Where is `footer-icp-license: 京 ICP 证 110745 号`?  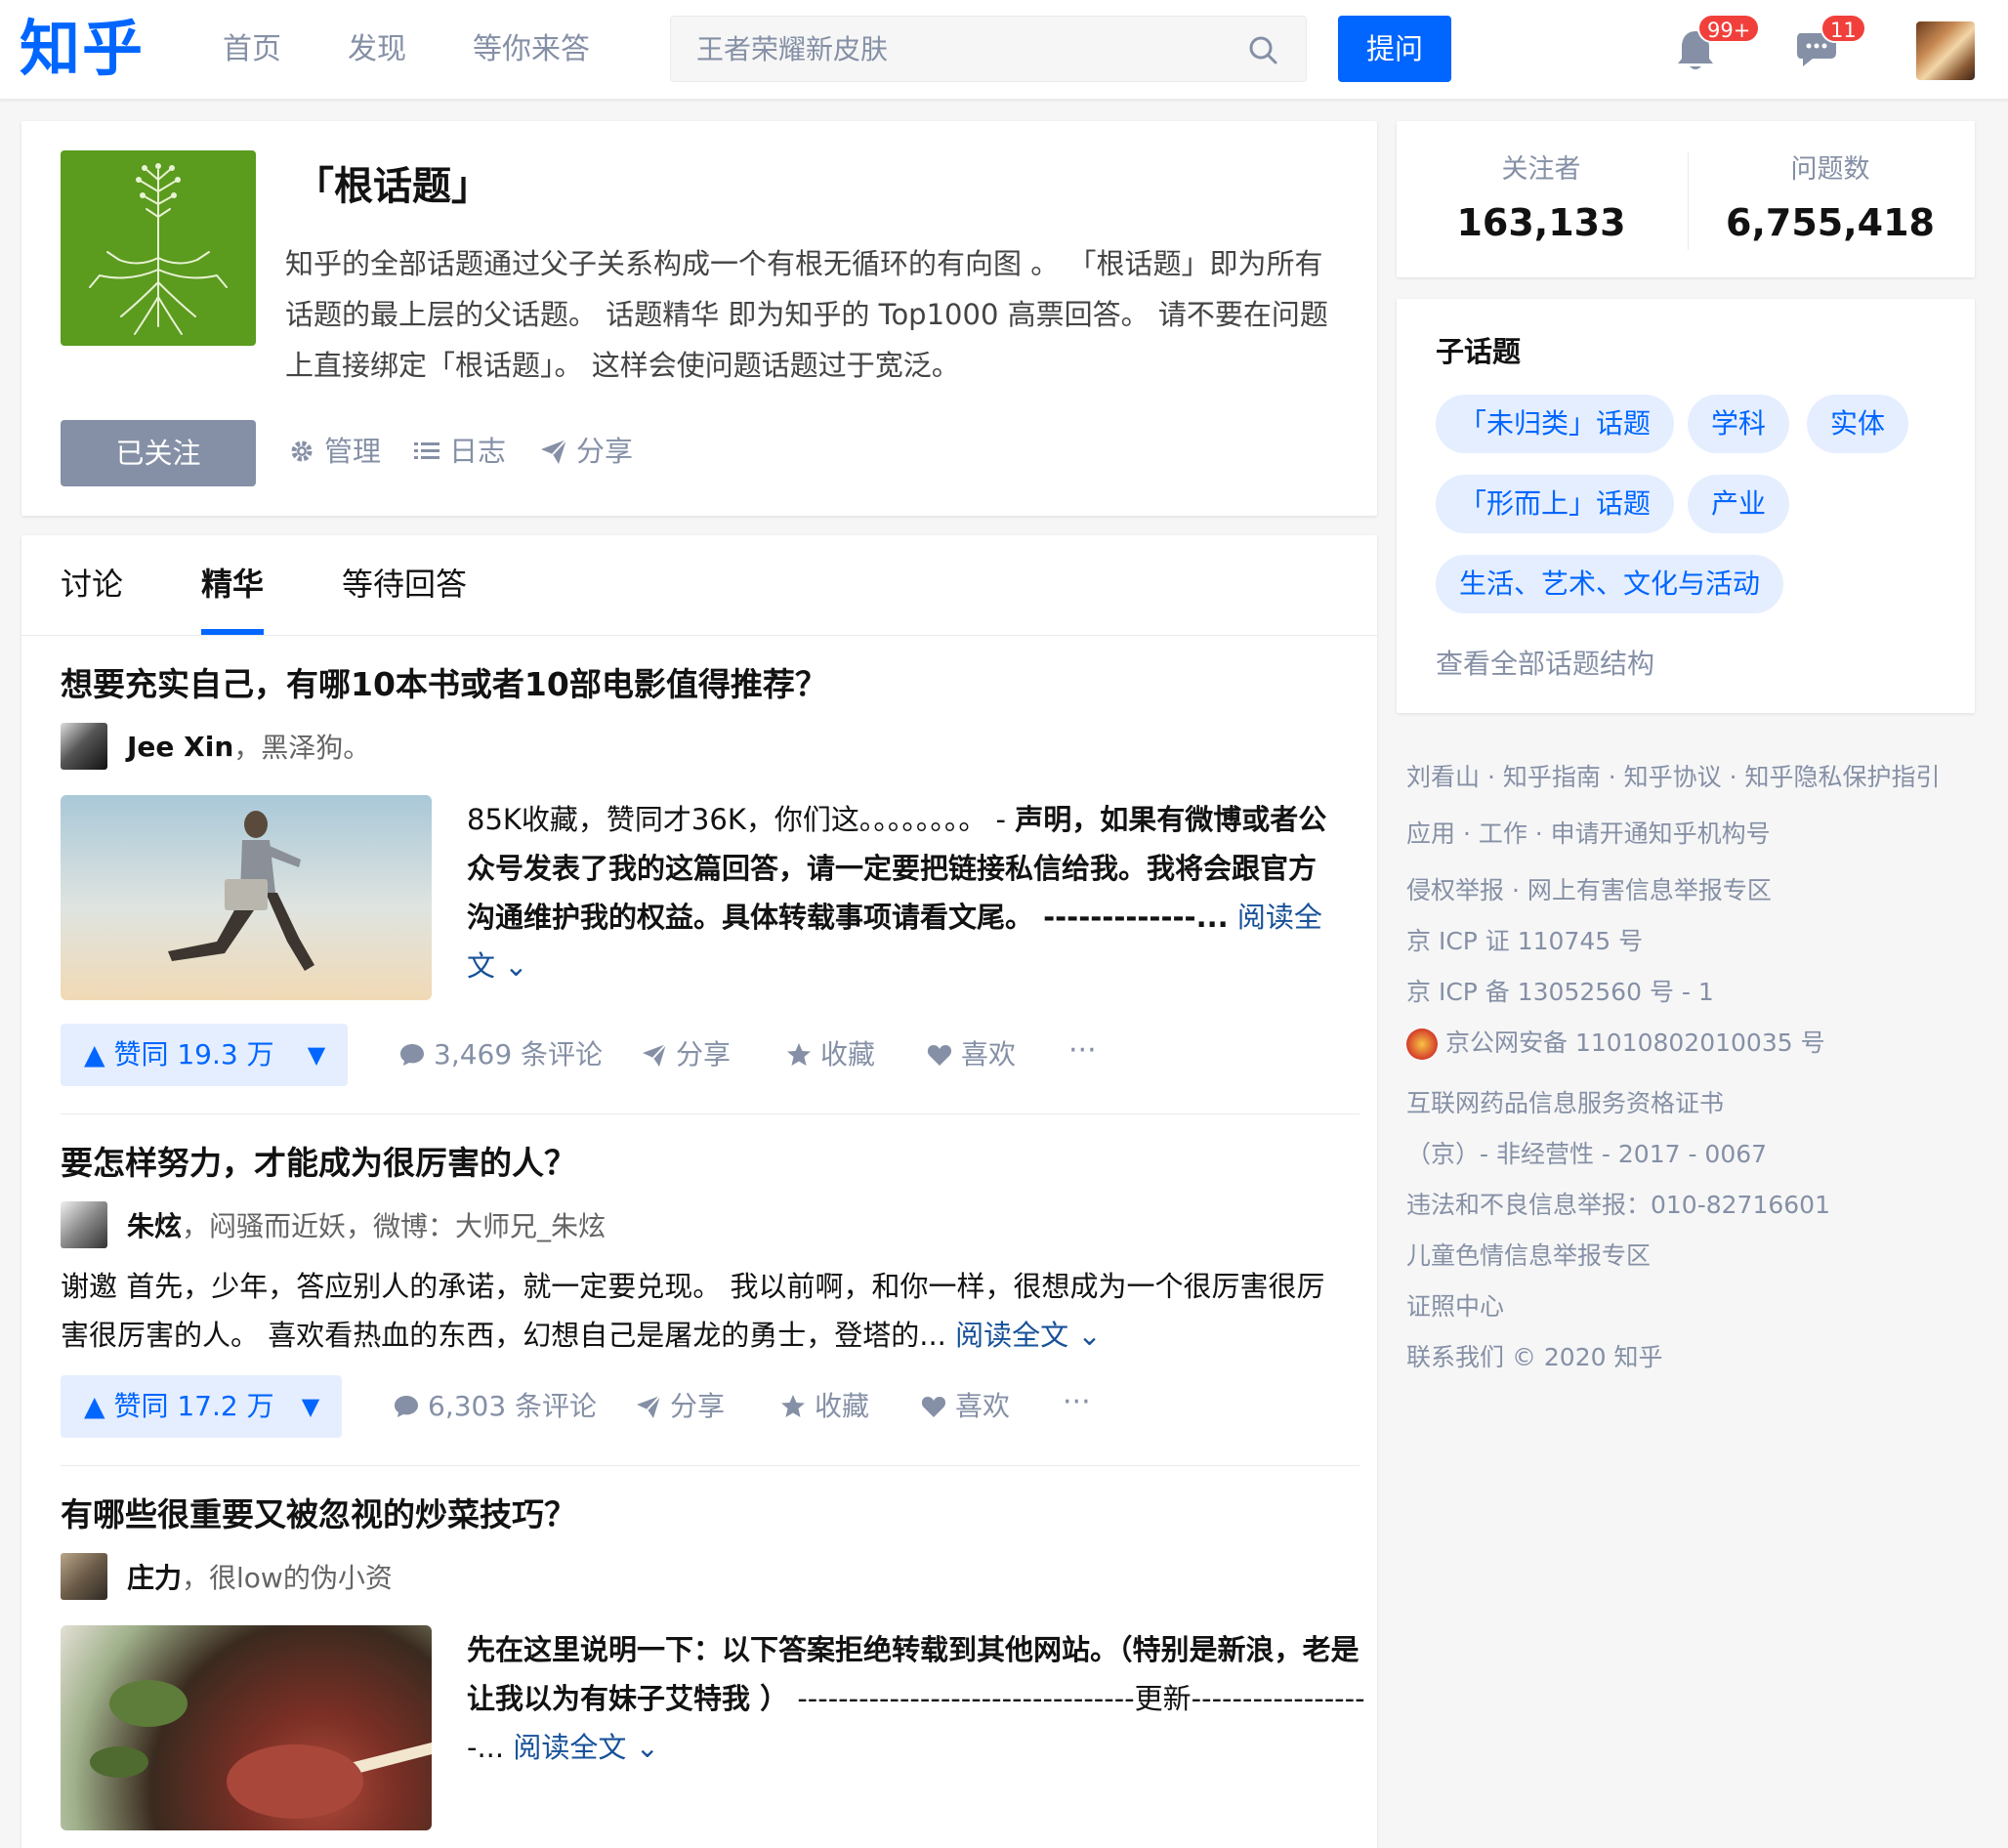 footer-icp-license: 京 ICP 证 110745 号 is located at coordinates (1524, 941).